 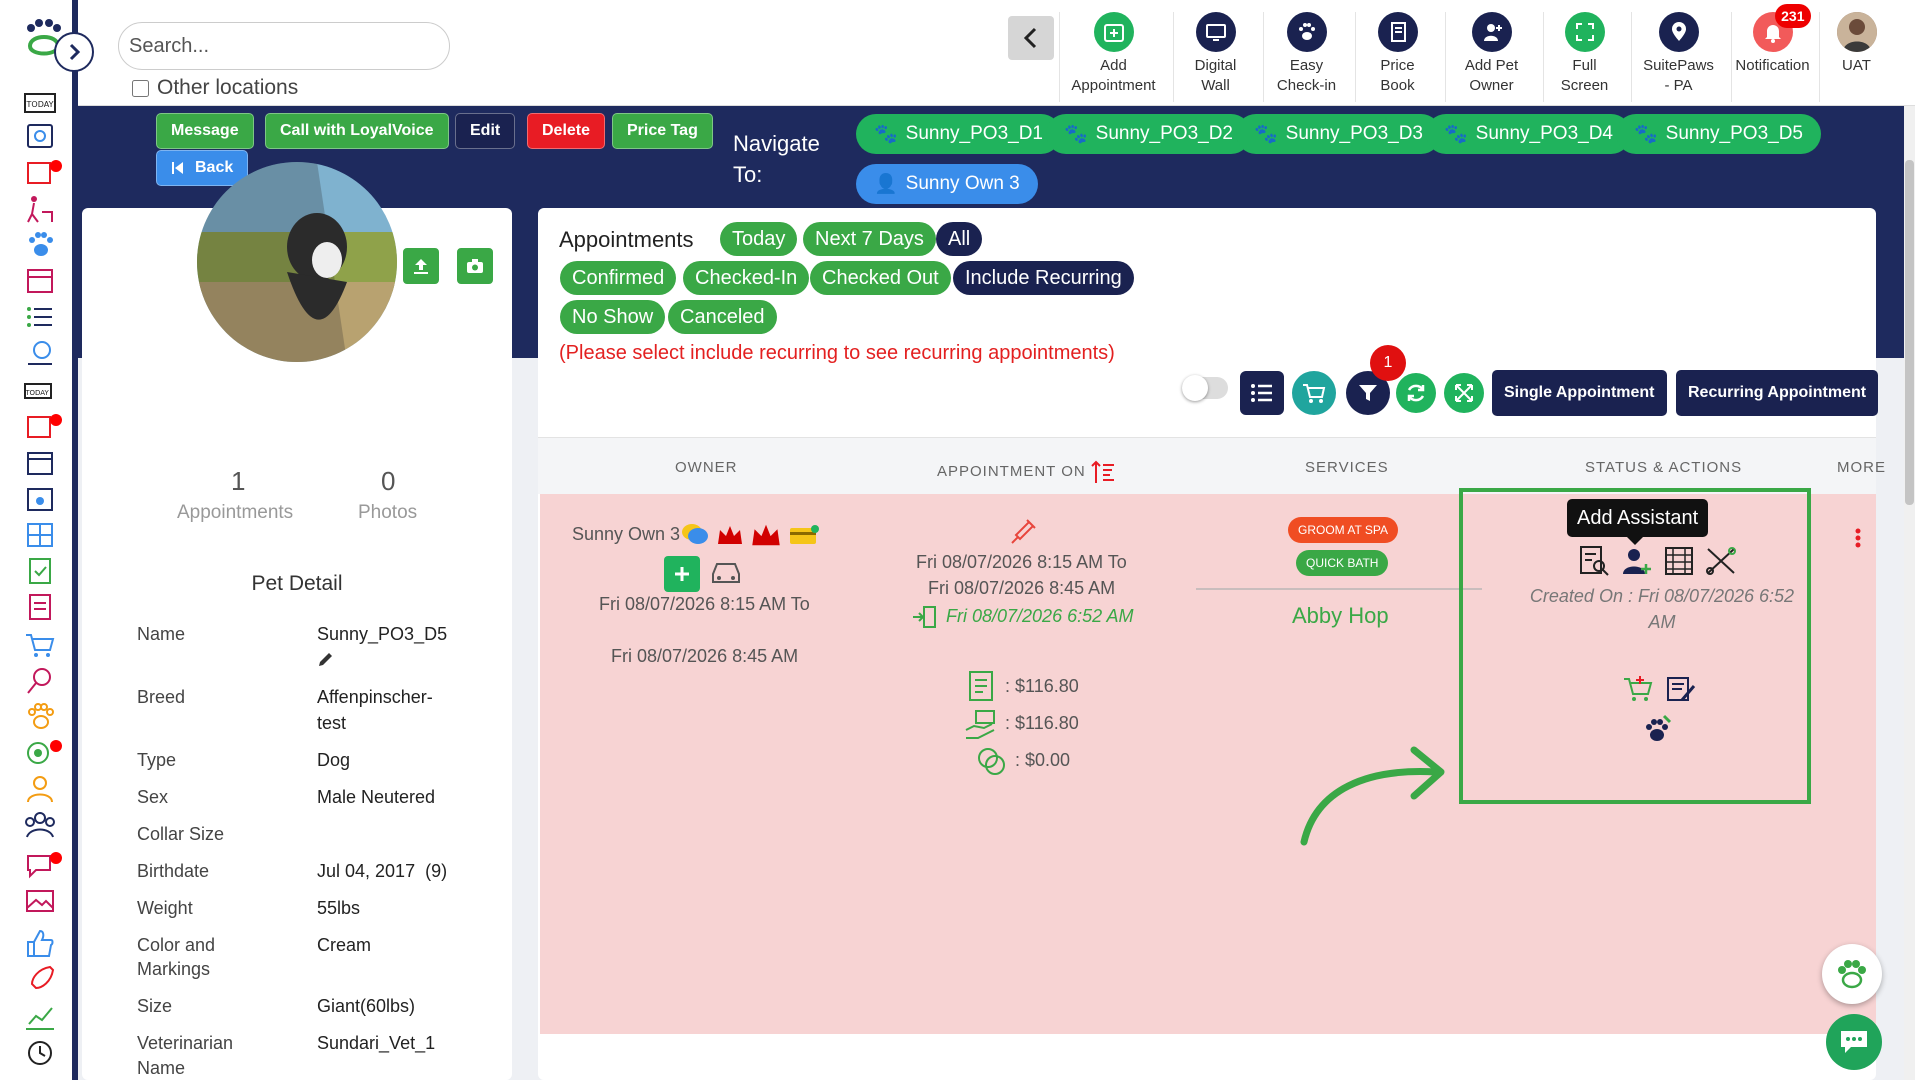 What do you see at coordinates (1026, 472) in the screenshot?
I see `column-appointment-on: APPOINTMENT ON` at bounding box center [1026, 472].